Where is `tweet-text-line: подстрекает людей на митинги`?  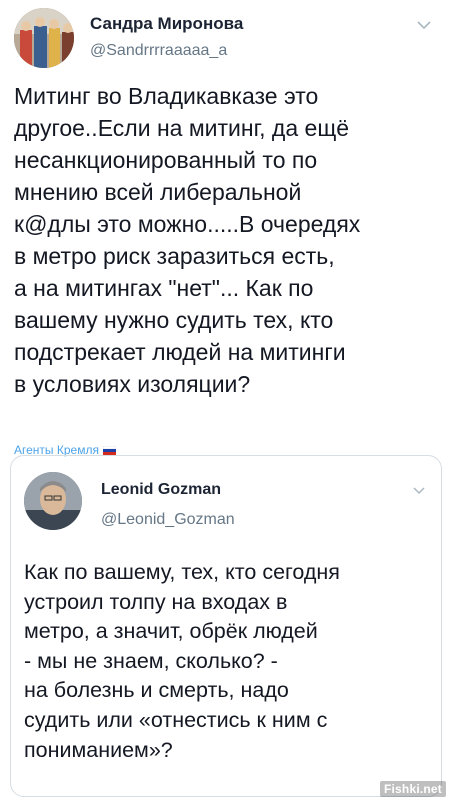 tweet-text-line: подстрекает людей на митинги is located at coordinates (180, 352).